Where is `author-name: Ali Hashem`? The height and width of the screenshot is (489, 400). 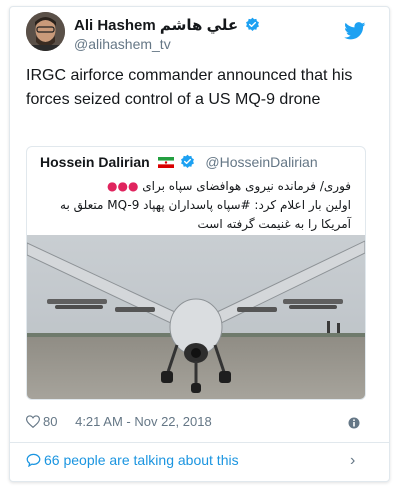
author-name: Ali Hashem is located at coordinates (115, 25).